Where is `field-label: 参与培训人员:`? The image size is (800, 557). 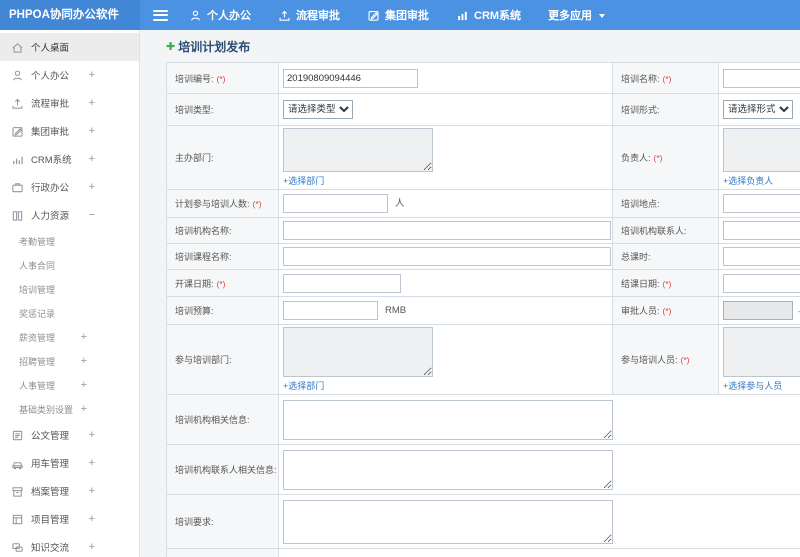 field-label: 参与培训人员: is located at coordinates (649, 360).